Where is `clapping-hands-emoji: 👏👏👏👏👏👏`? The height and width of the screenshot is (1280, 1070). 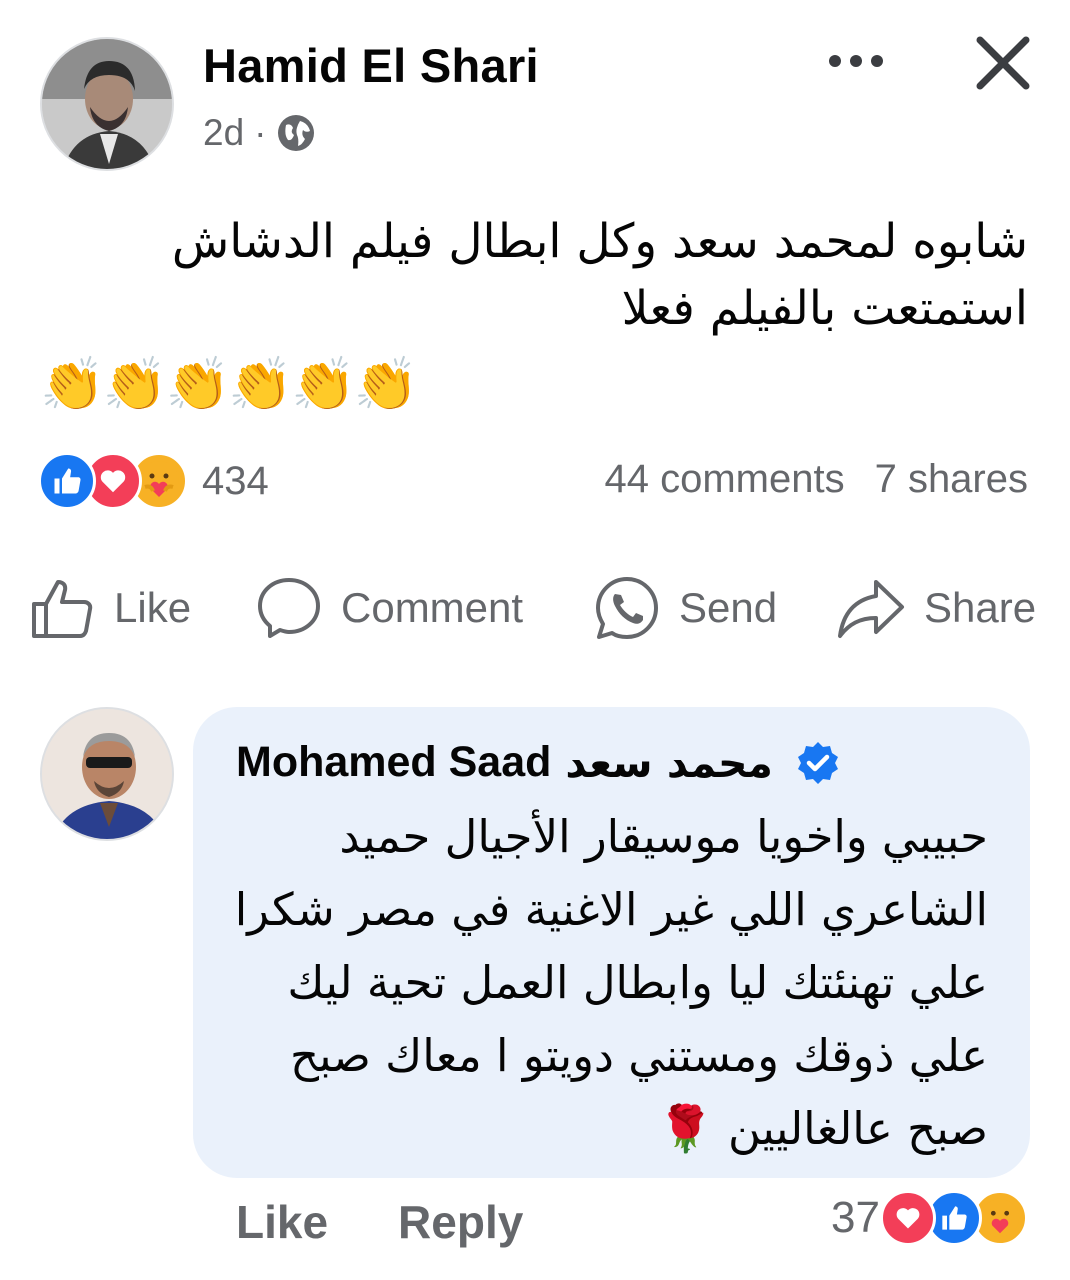 clapping-hands-emoji: 👏👏👏👏👏👏 is located at coordinates (229, 385).